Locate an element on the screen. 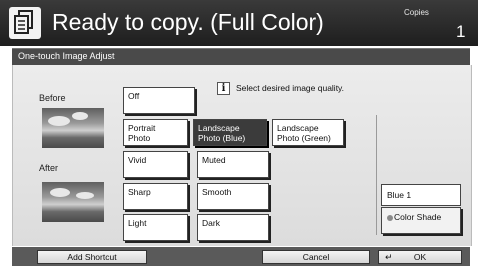 This screenshot has height=266, width=478. before-preview-image is located at coordinates (73, 128).